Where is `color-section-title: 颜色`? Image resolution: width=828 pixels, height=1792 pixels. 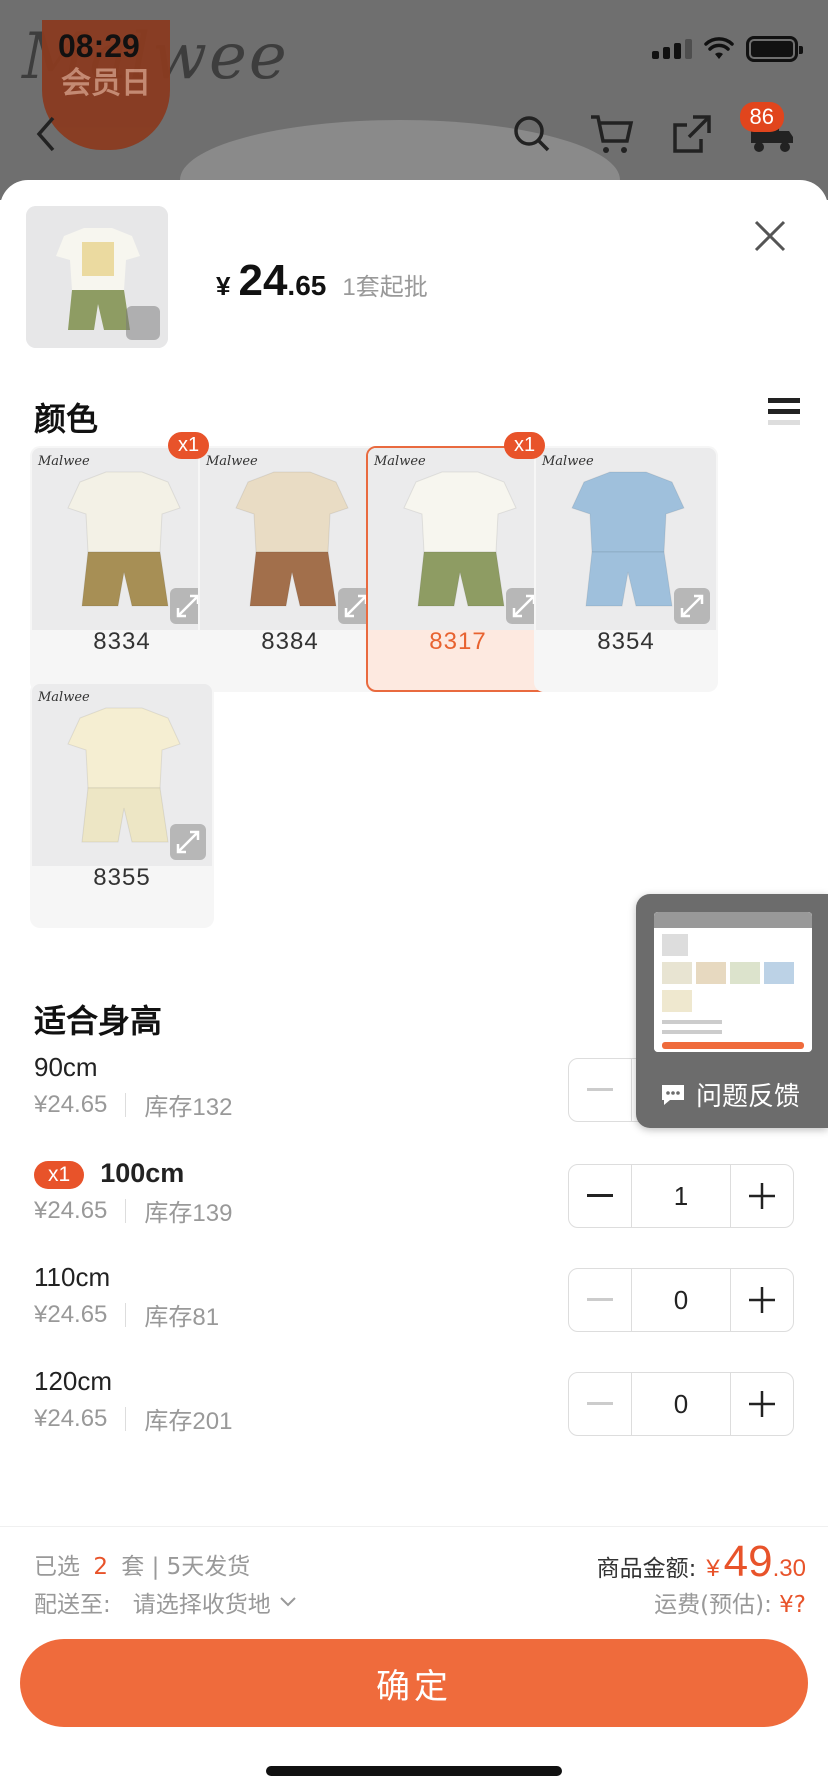
color-section-title: 颜色 is located at coordinates (66, 419).